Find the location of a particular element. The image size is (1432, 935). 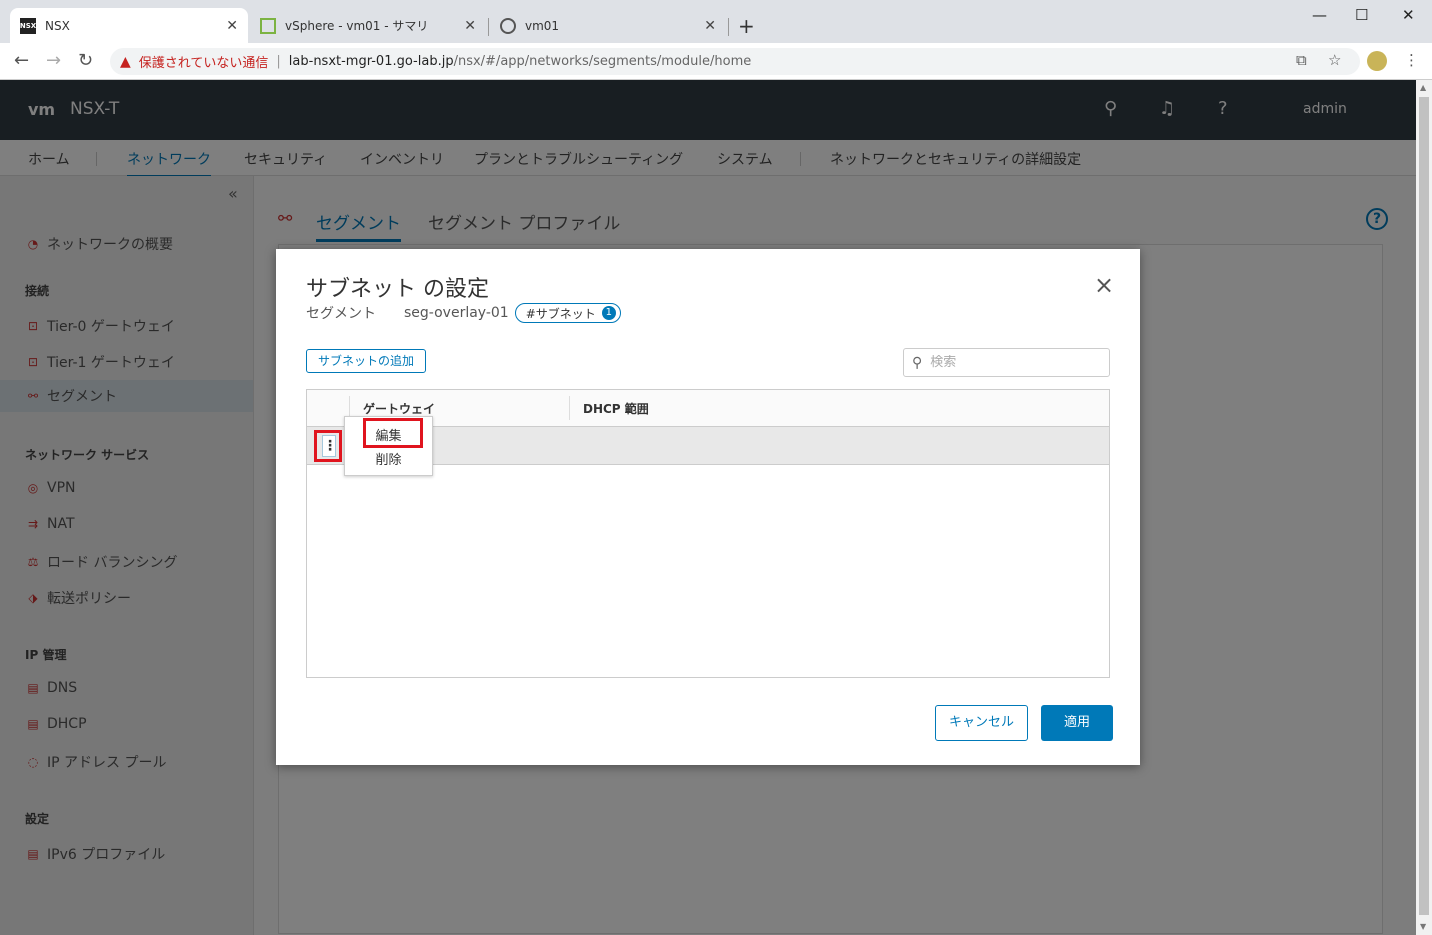

search-box: ⚲ is located at coordinates (1006, 362).